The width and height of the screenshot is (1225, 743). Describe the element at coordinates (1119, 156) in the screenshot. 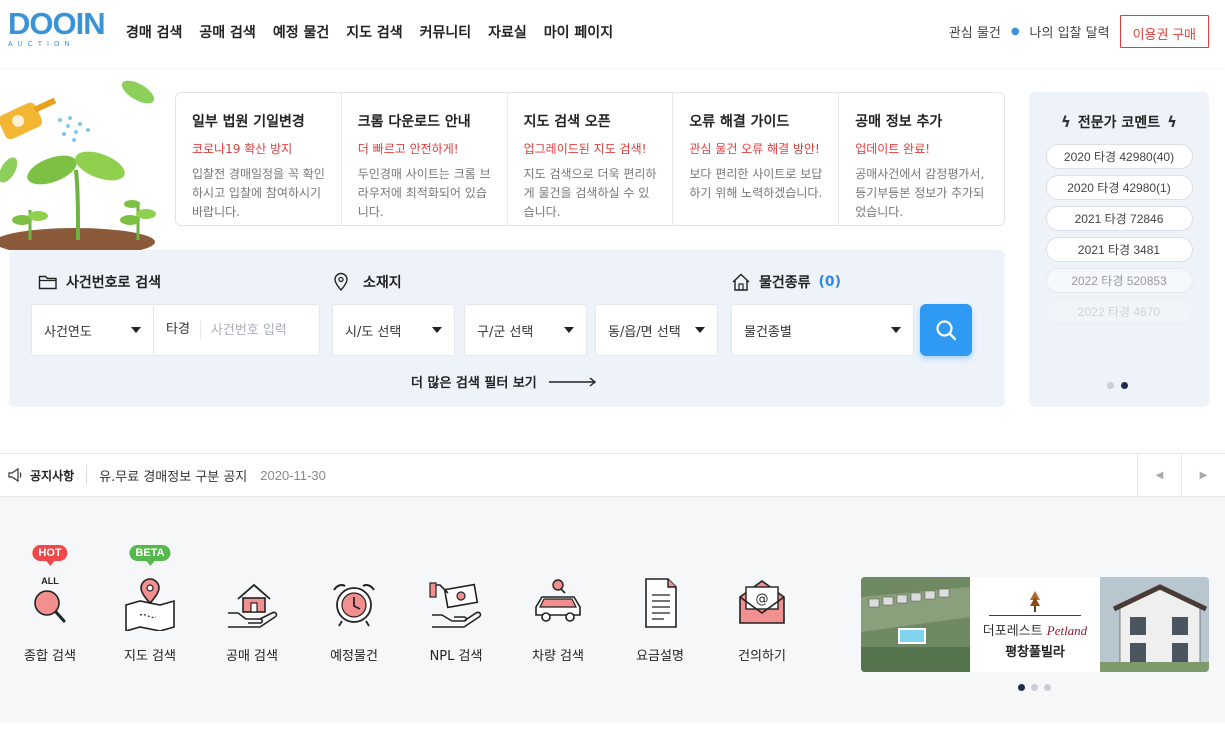

I see `expert-case-item: 2020 타경 42980(40)` at that location.